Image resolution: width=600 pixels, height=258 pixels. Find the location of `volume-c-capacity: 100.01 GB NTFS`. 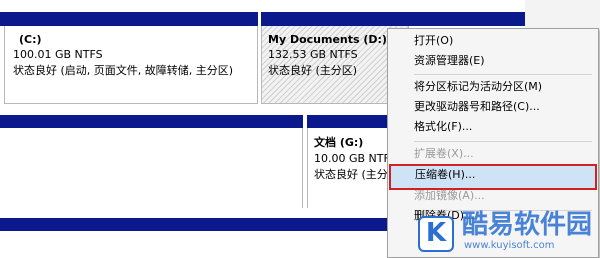

volume-c-capacity: 100.01 GB NTFS is located at coordinates (58, 54).